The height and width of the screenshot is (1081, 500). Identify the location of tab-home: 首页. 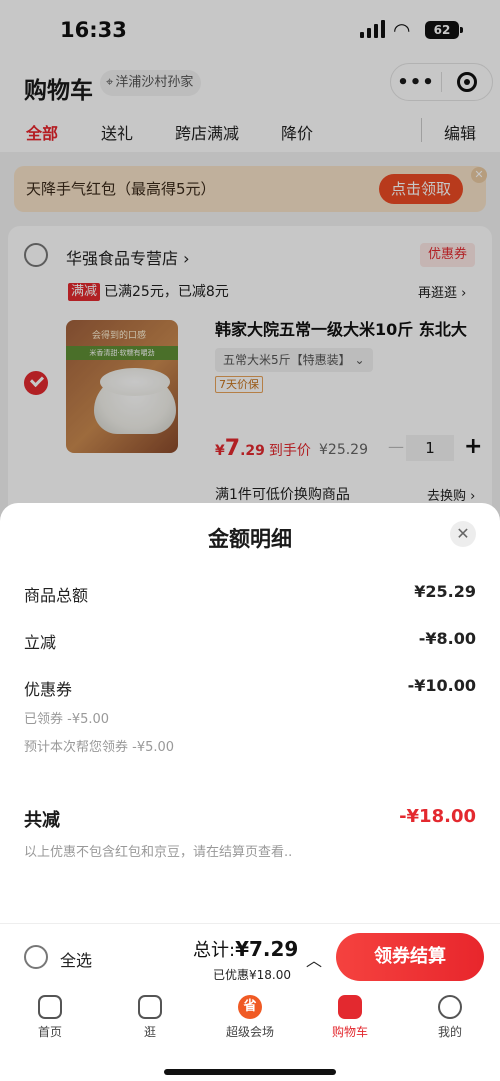
(50, 1017).